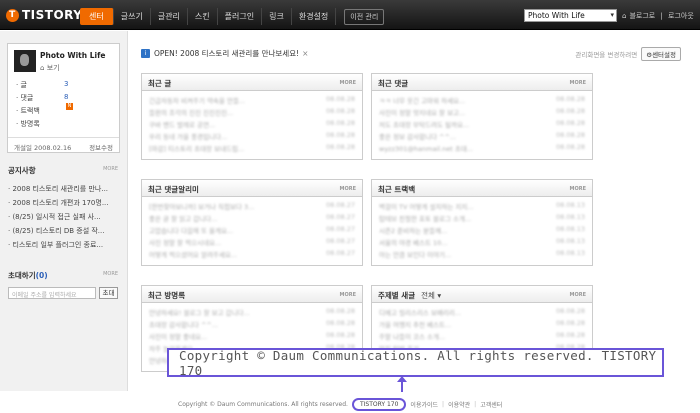  I want to click on logout-link: 로그아웃, so click(681, 16).